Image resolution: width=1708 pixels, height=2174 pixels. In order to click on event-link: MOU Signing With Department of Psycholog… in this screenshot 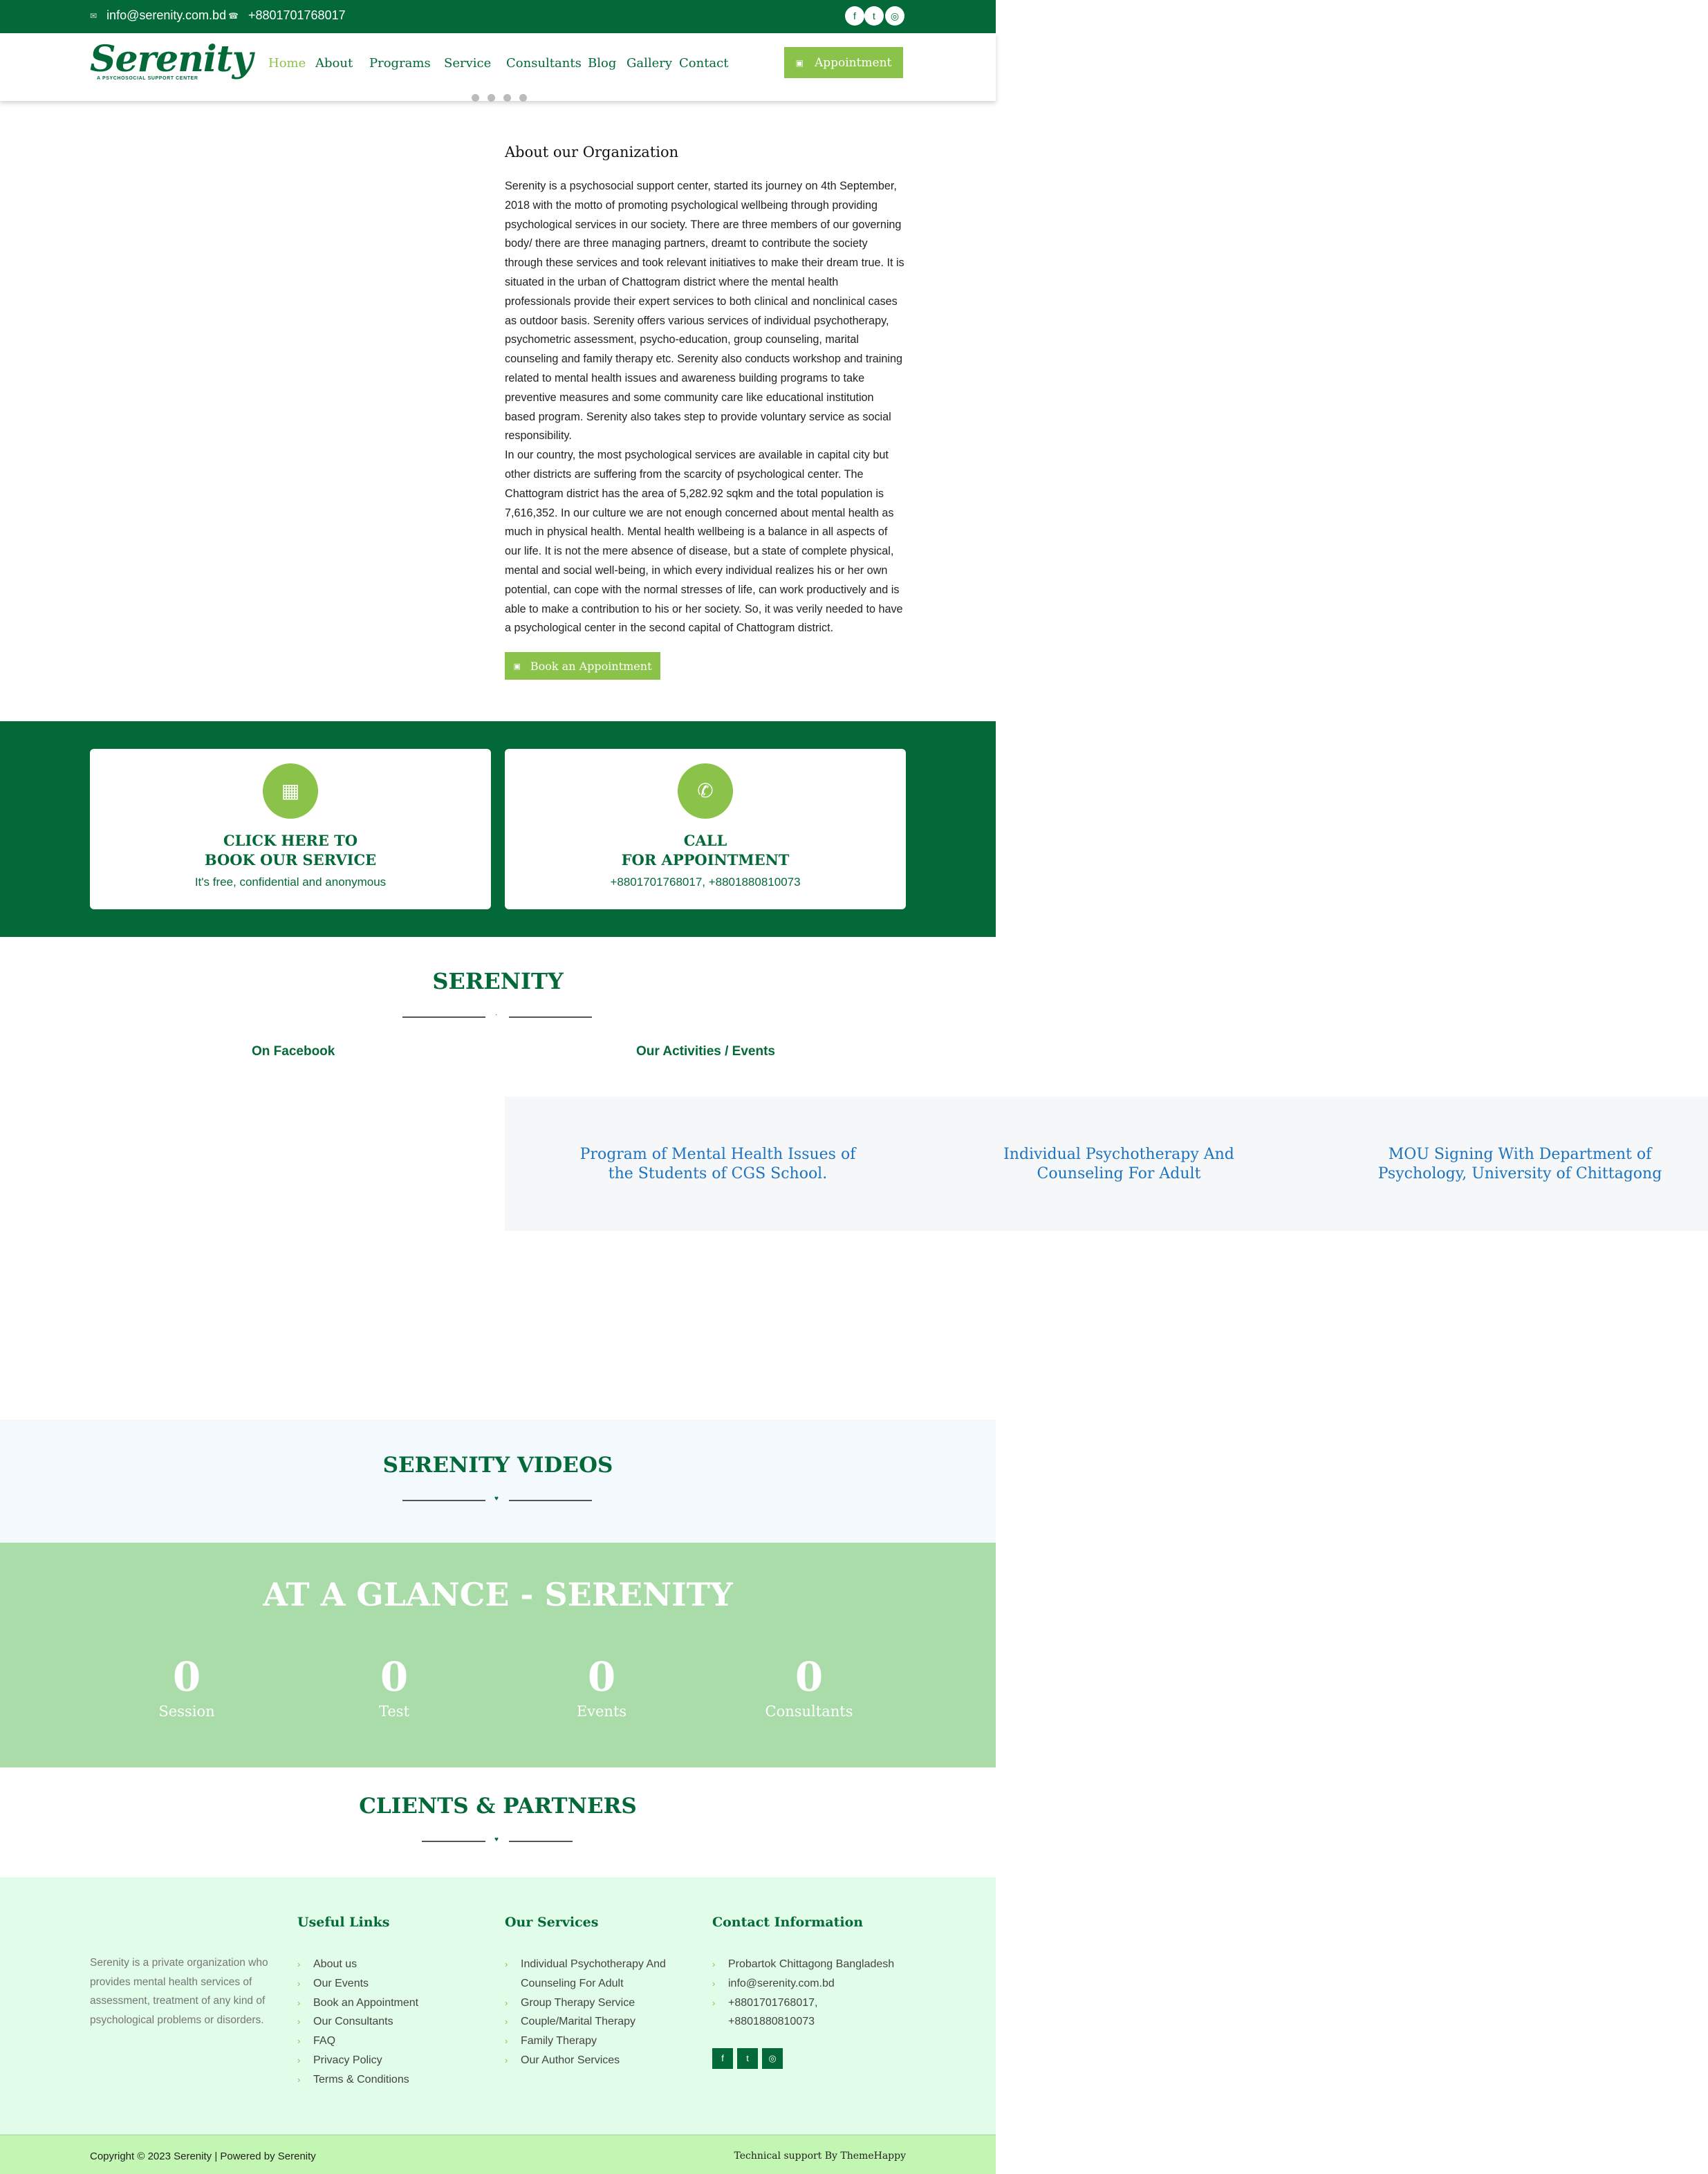, I will do `click(1520, 1164)`.